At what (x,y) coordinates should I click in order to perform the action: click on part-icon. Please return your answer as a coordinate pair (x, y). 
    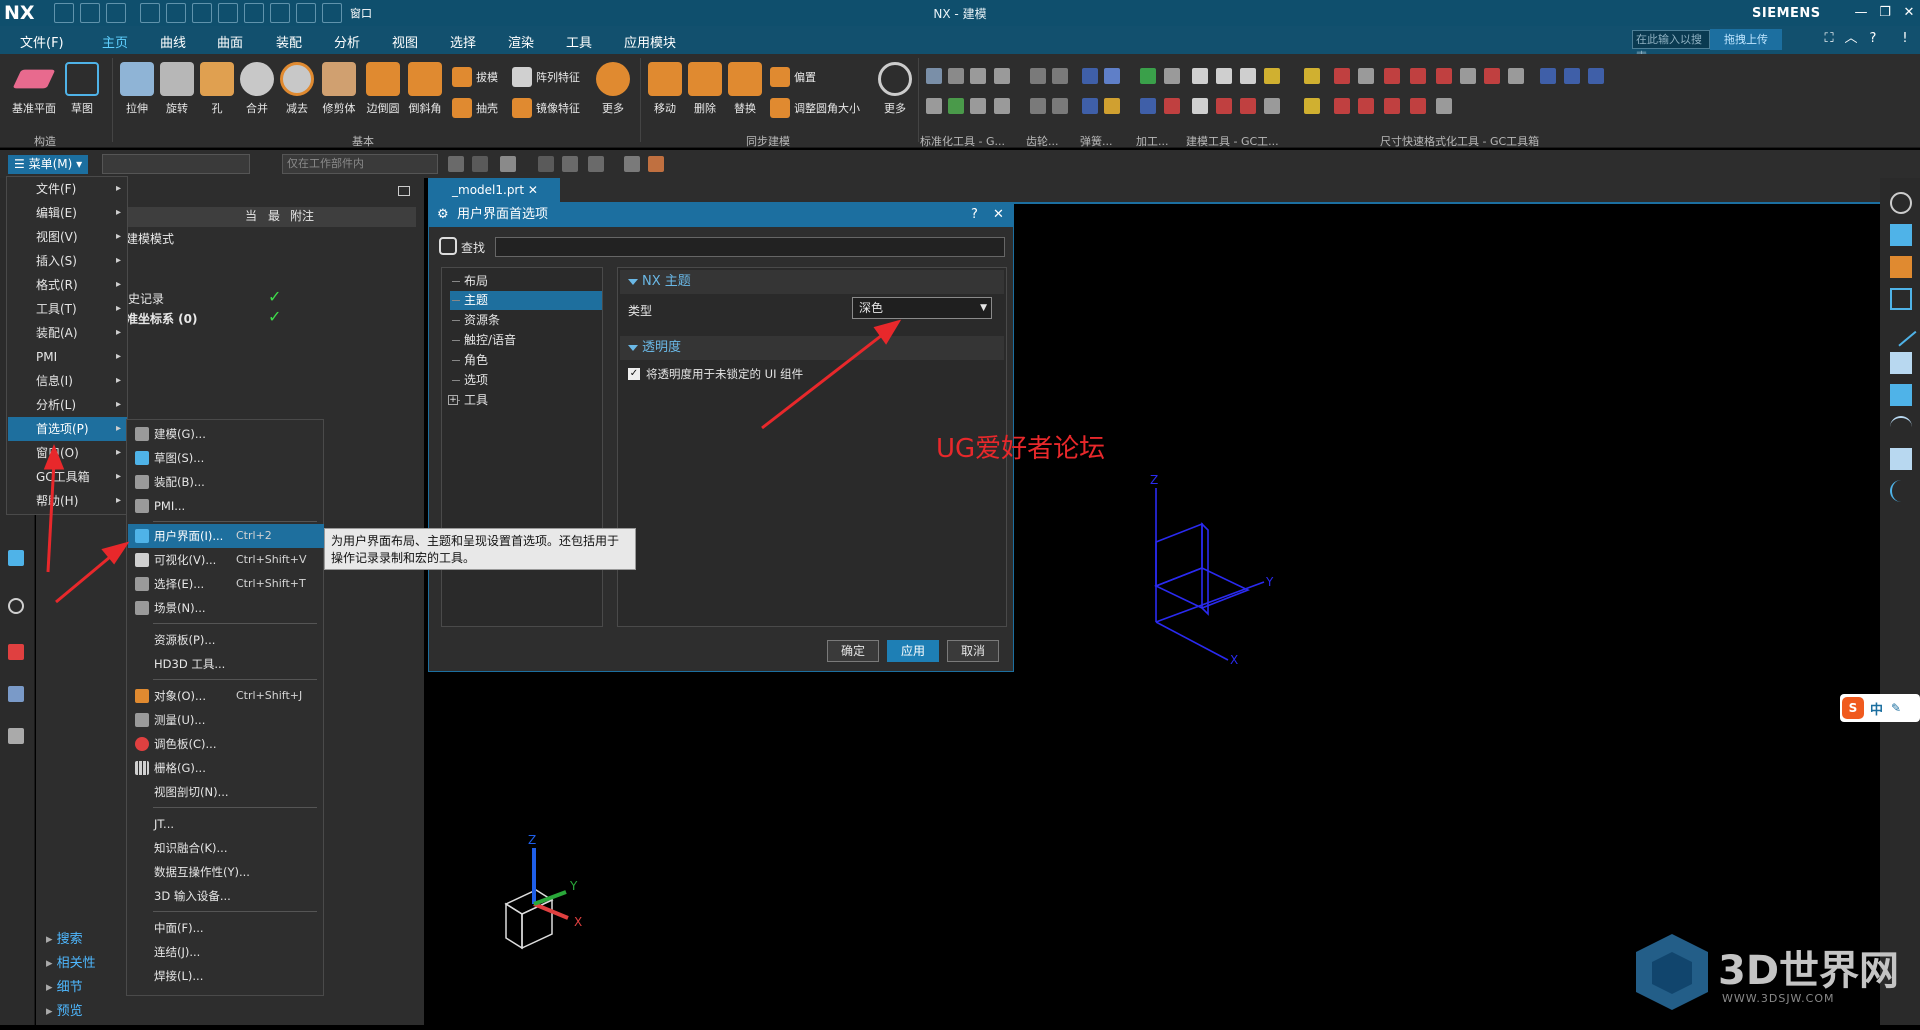
    Looking at the image, I should click on (656, 164).